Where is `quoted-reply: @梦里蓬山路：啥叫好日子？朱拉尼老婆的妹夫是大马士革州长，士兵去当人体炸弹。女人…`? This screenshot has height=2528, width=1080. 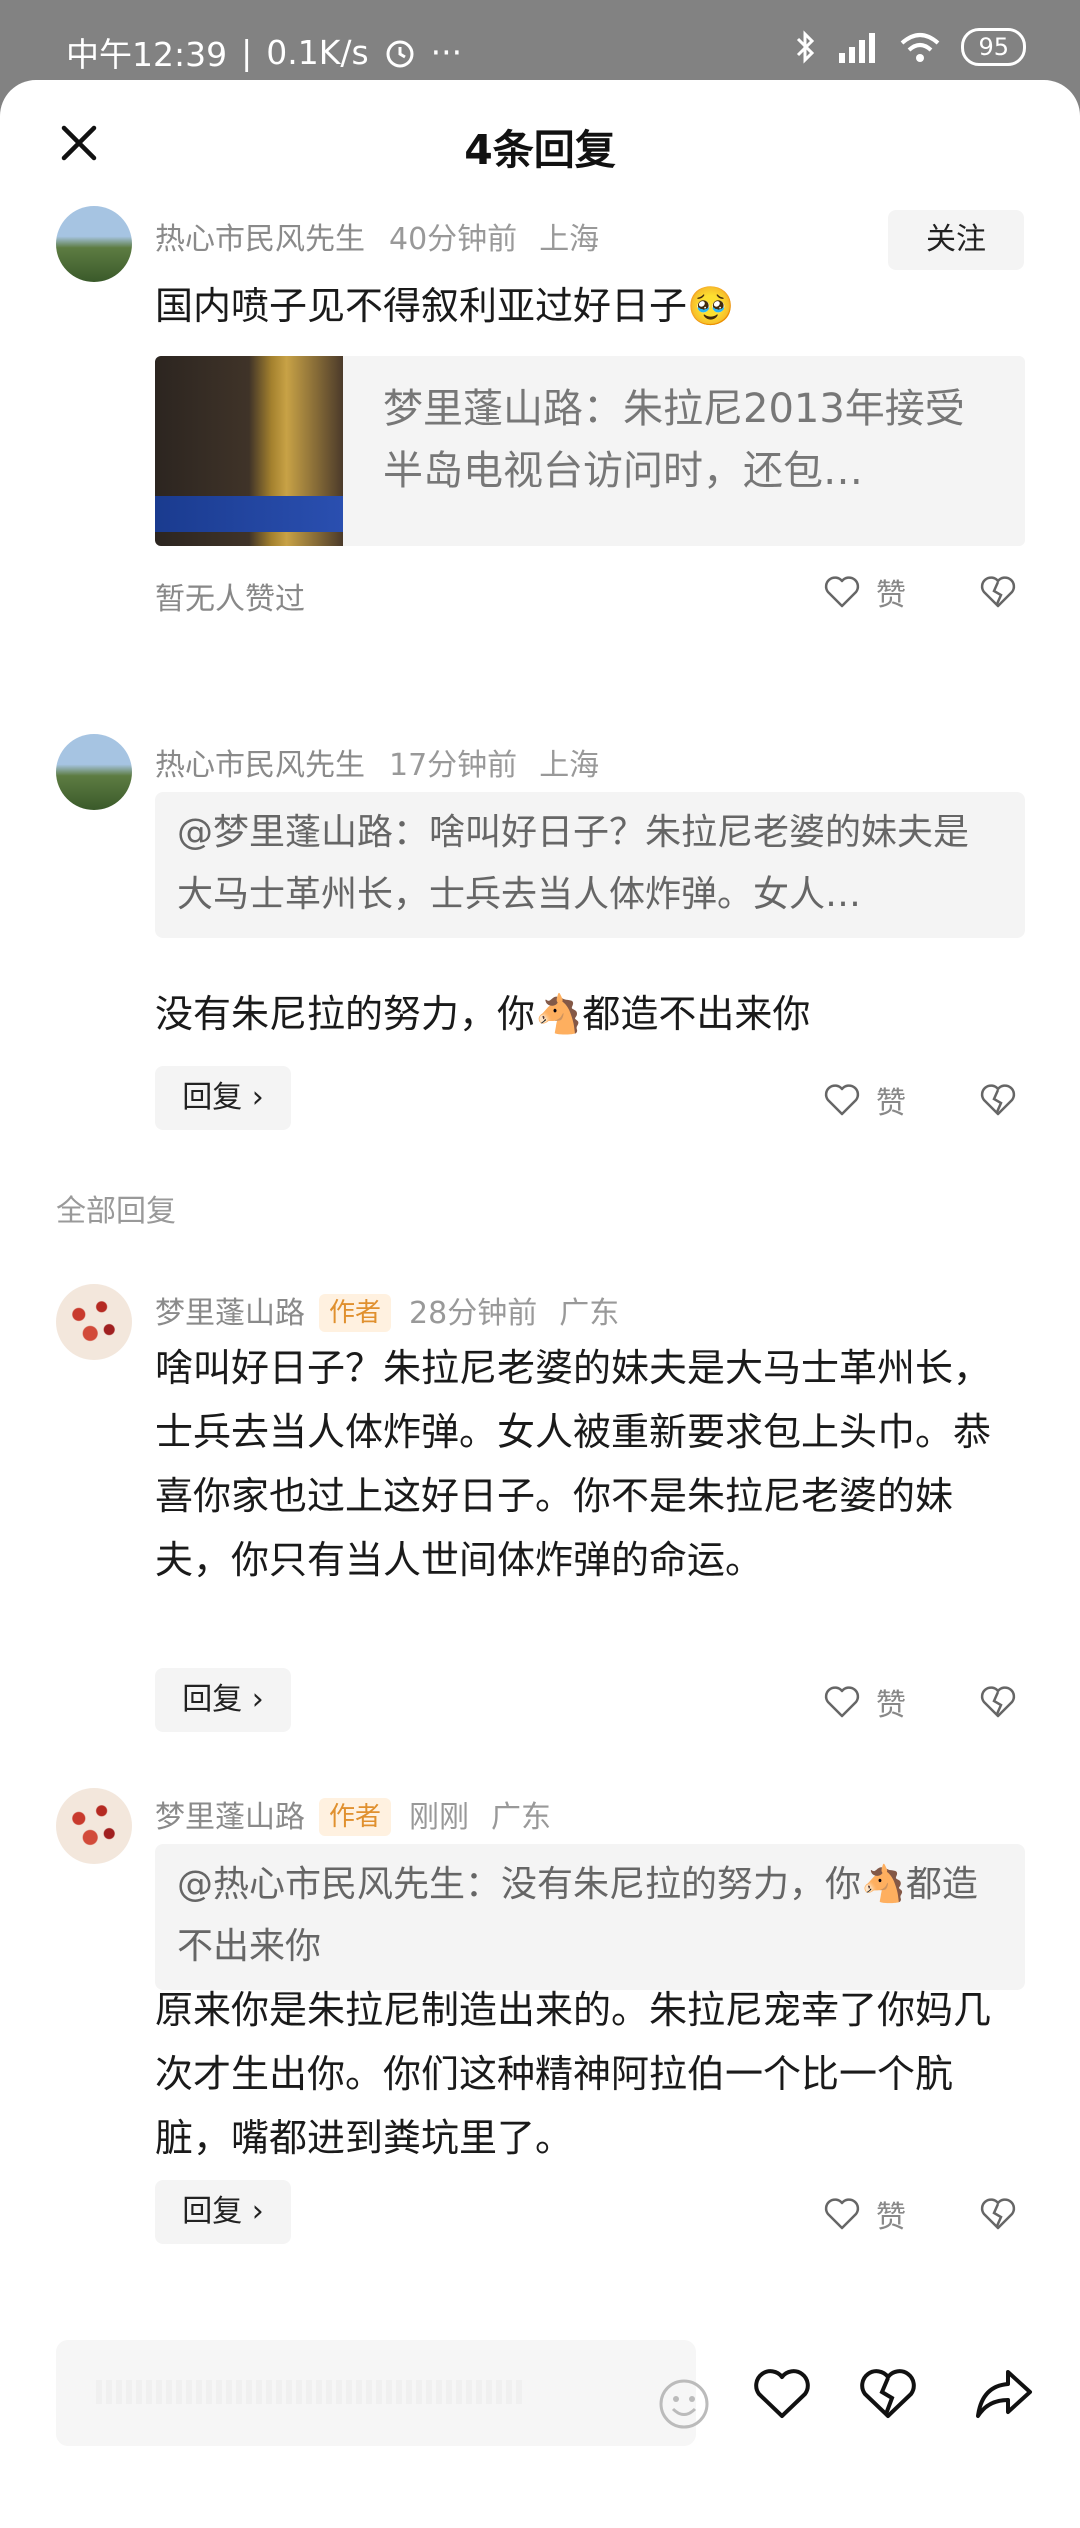
quoted-reply: @梦里蓬山路：啥叫好日子？朱拉尼老婆的妹夫是大马士革州长，士兵去当人体炸弹。女人… is located at coordinates (590, 865).